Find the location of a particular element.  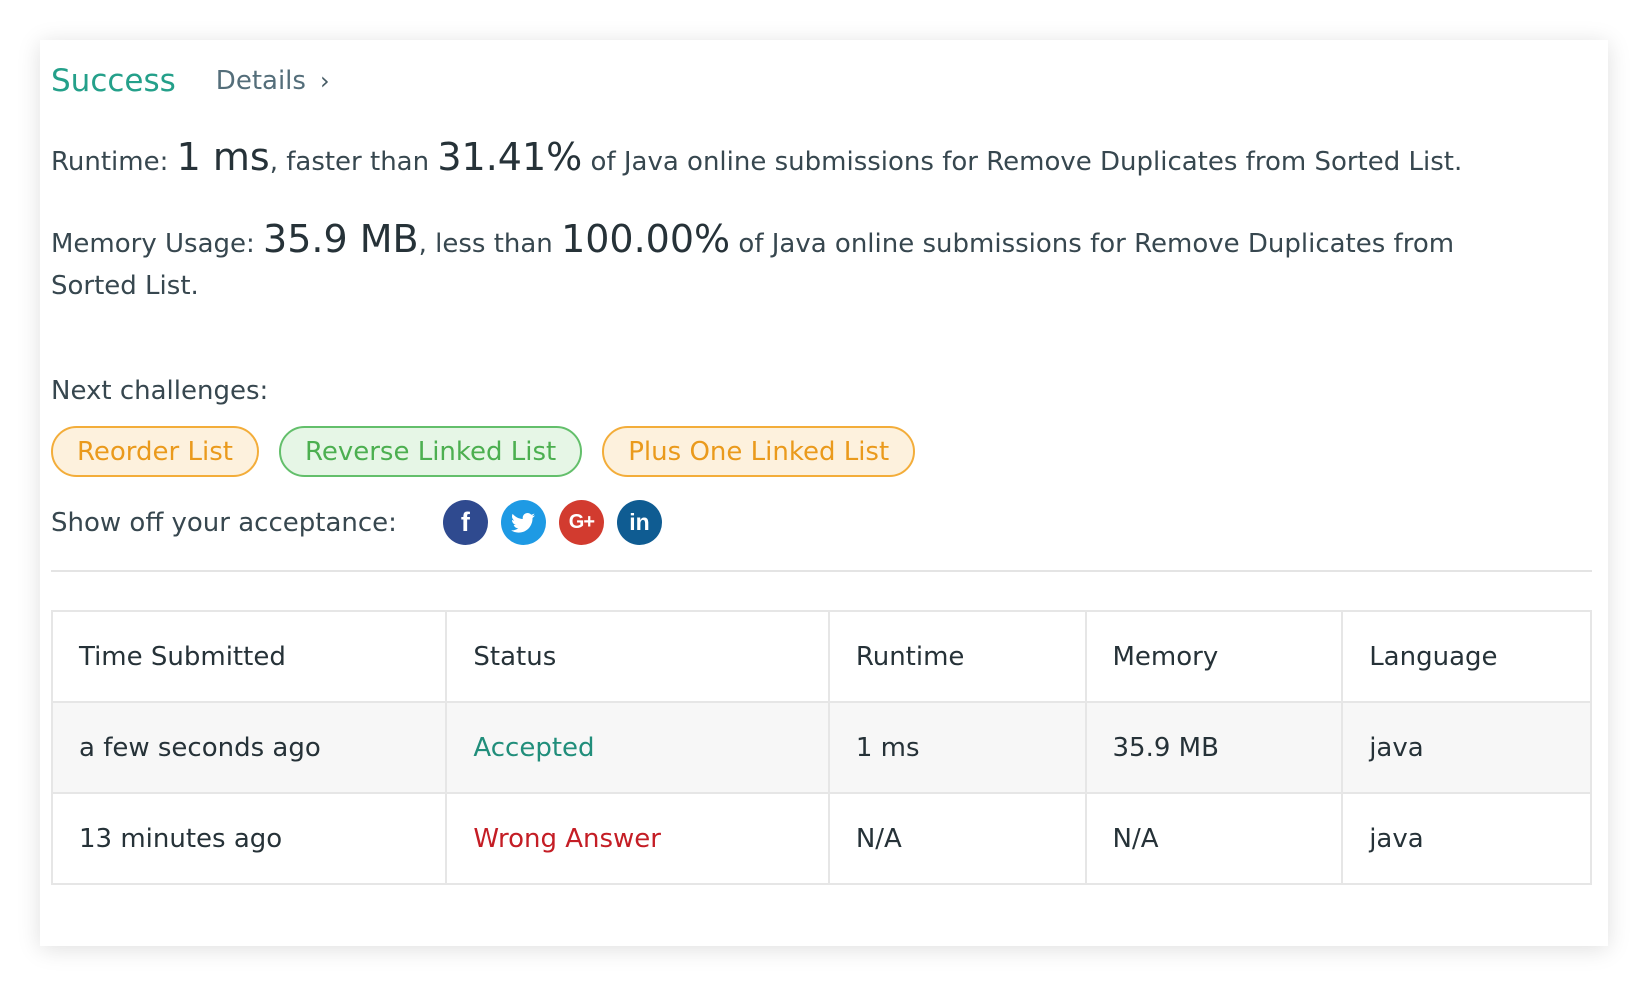

share-row: Show off your acceptance: f G+ in is located at coordinates (356, 522).